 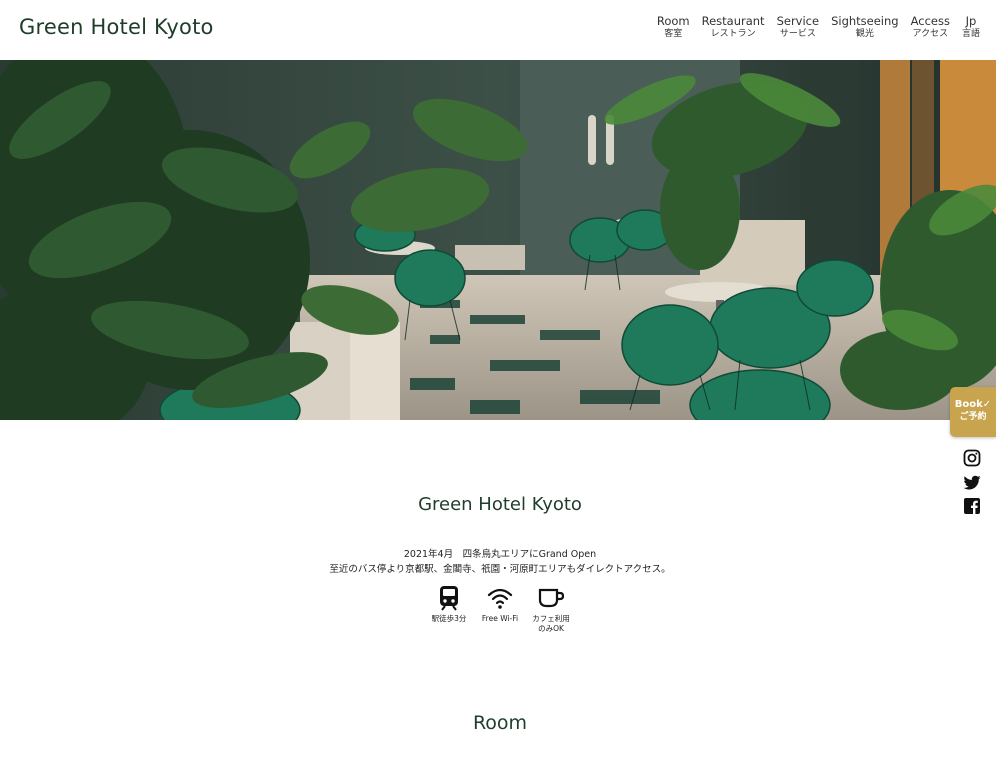 What do you see at coordinates (972, 458) in the screenshot?
I see `instagram-icon` at bounding box center [972, 458].